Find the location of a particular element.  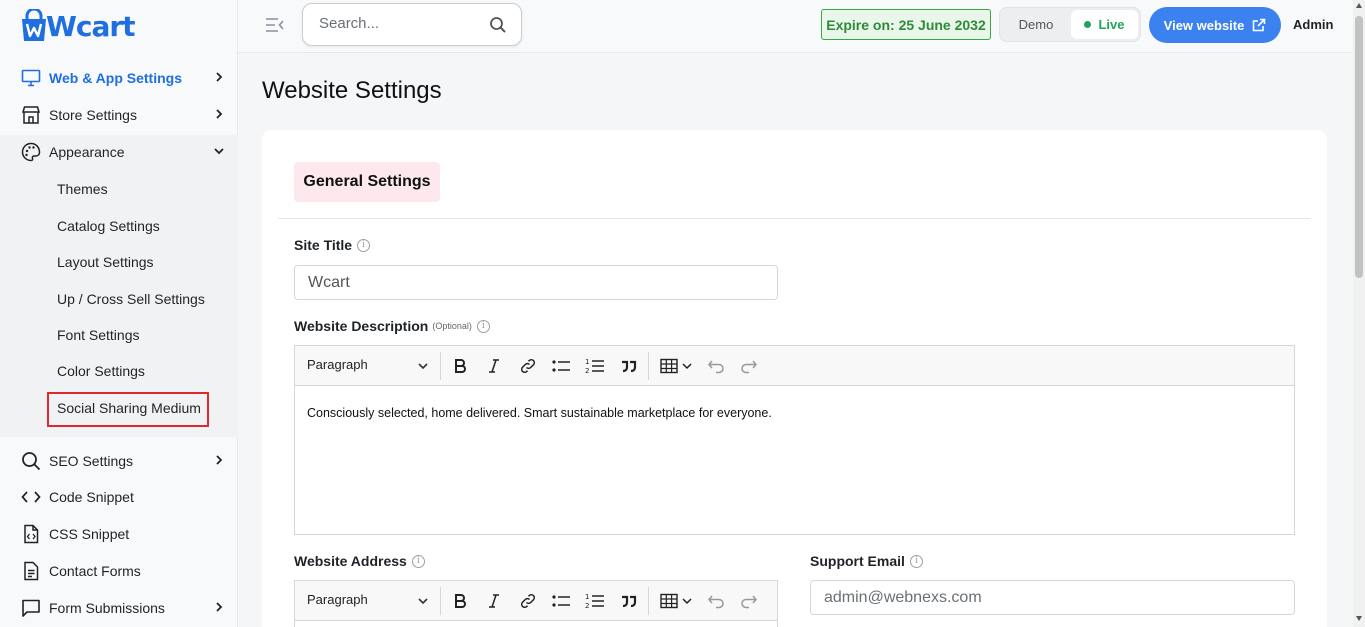

mode-switch: Demo Live is located at coordinates (1070, 24).